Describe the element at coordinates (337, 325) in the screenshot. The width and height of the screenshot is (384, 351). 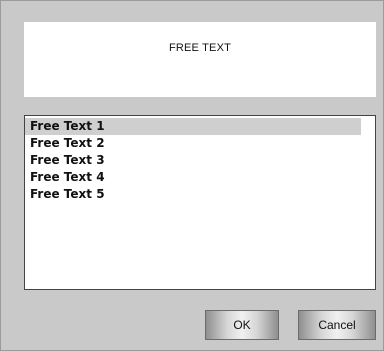
I see `cancel-button: Cancel` at that location.